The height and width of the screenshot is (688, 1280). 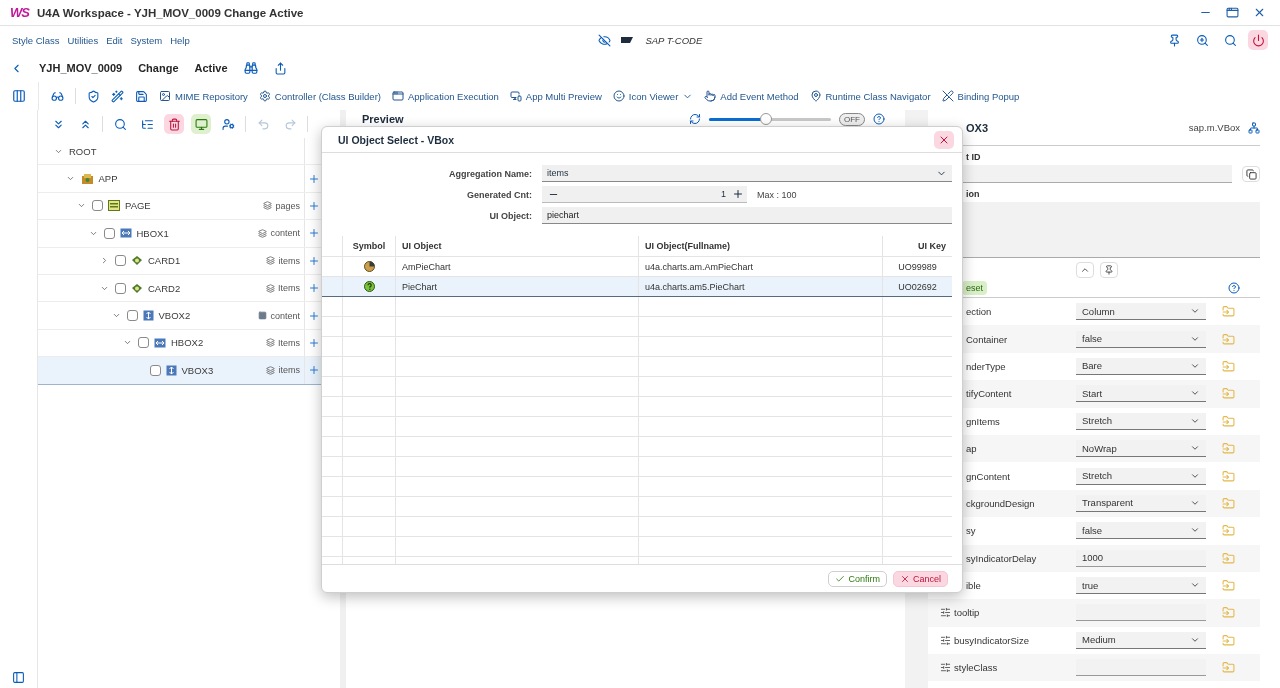 What do you see at coordinates (1259, 12) in the screenshot?
I see `close-icon` at bounding box center [1259, 12].